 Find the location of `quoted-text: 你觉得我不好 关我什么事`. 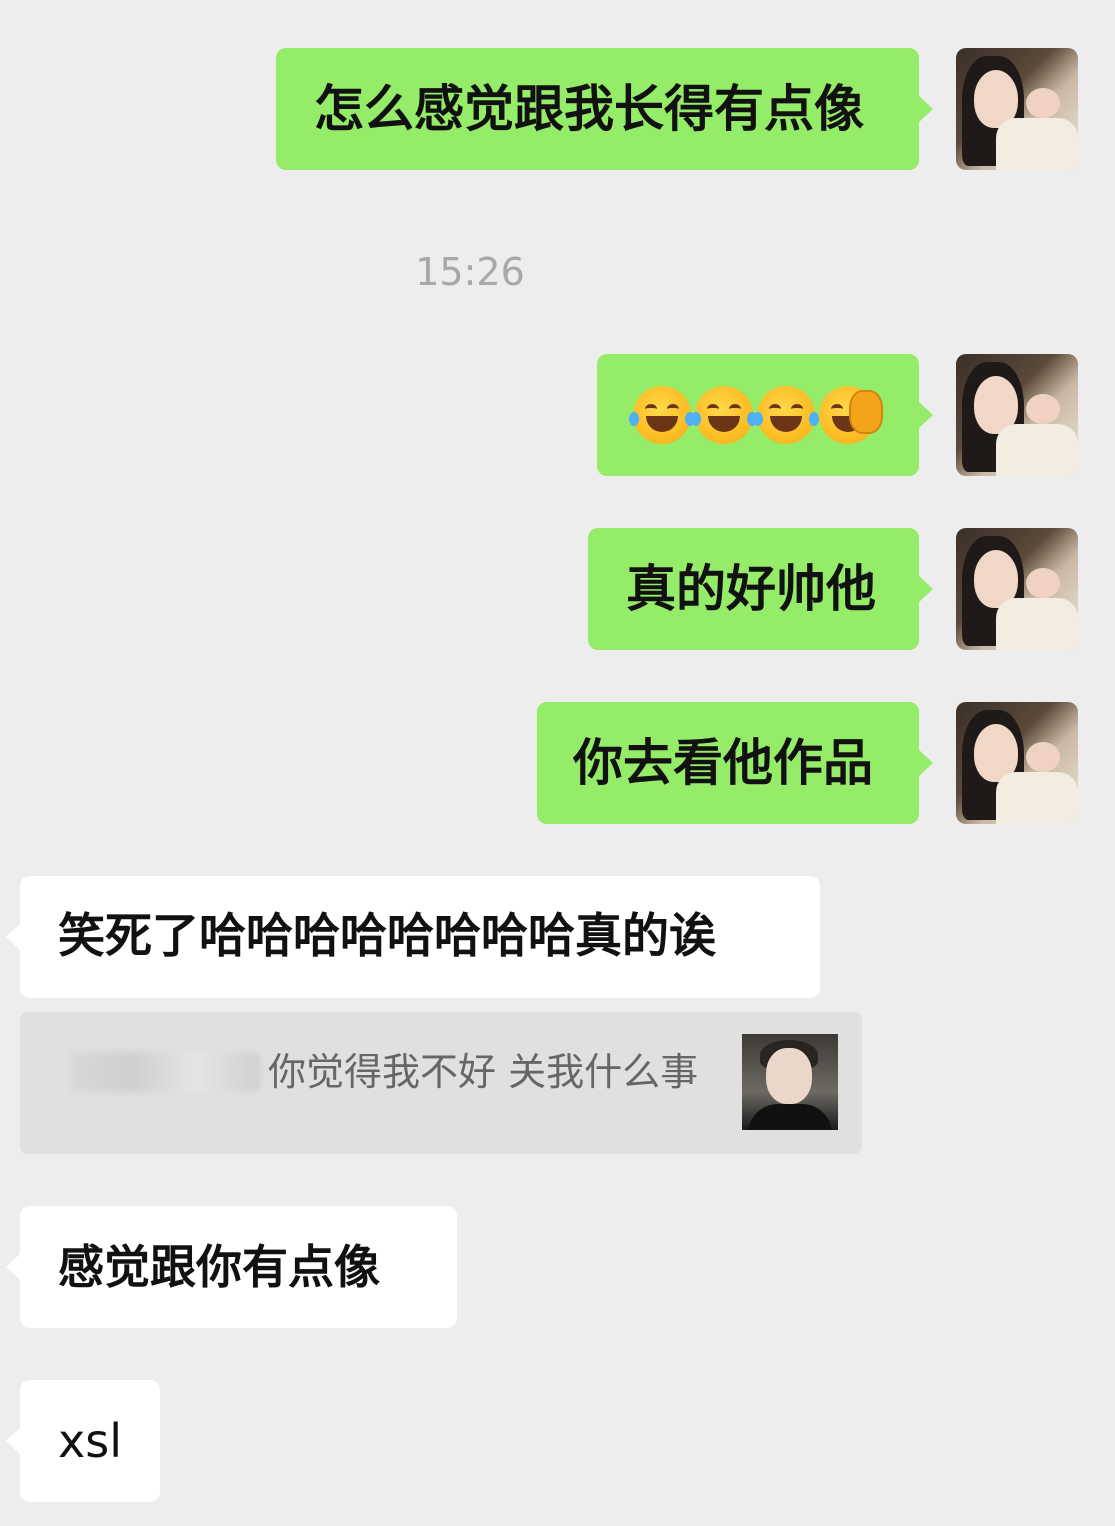

quoted-text: 你觉得我不好 关我什么事 is located at coordinates (483, 1072).